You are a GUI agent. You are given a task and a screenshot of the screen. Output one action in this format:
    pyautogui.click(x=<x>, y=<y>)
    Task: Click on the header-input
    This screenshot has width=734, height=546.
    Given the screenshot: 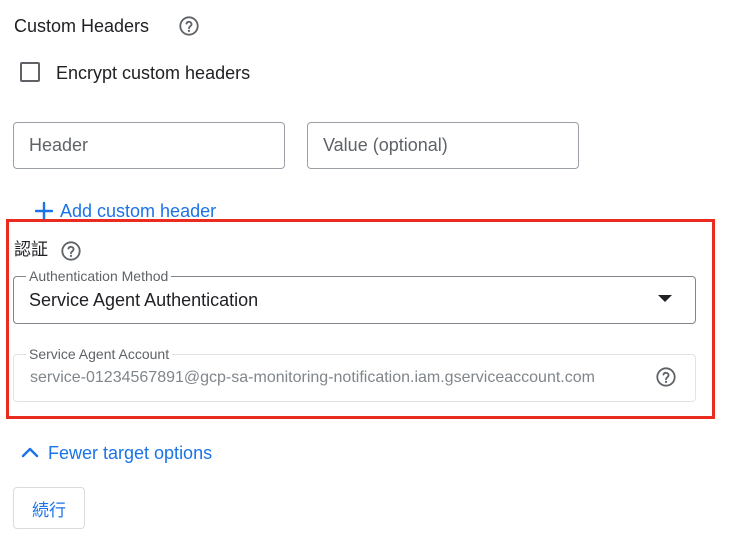 What is the action you would take?
    pyautogui.click(x=149, y=145)
    